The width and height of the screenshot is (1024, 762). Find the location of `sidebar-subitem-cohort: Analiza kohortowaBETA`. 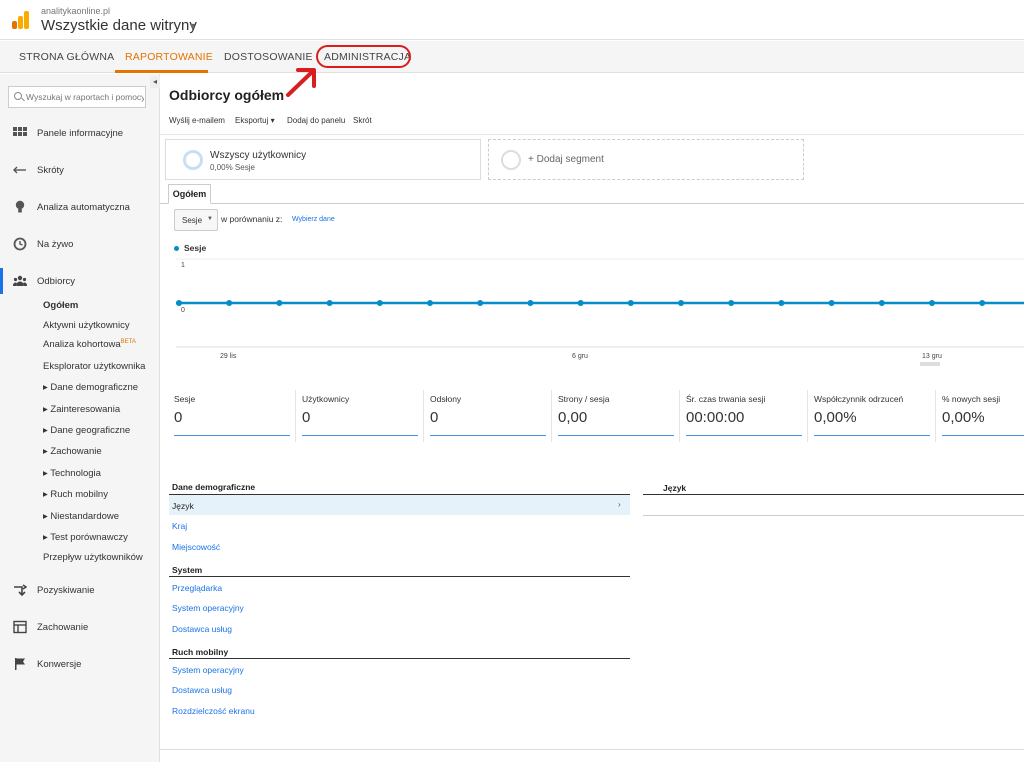

sidebar-subitem-cohort: Analiza kohortowaBETA is located at coordinates (89, 344).